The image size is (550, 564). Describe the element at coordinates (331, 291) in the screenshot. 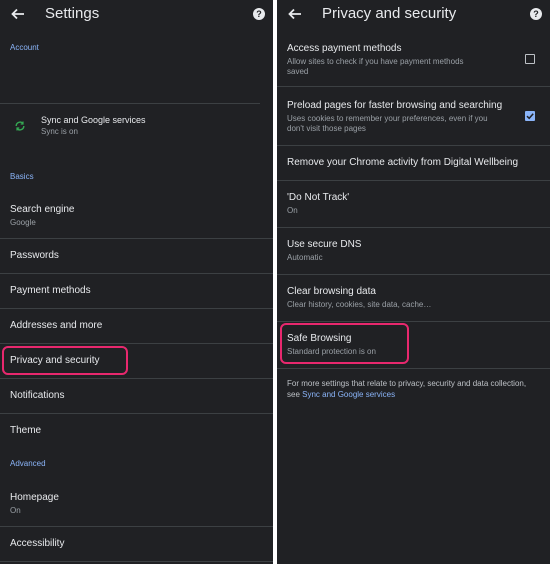

I see `clear-data-label: Clear browsing data` at that location.